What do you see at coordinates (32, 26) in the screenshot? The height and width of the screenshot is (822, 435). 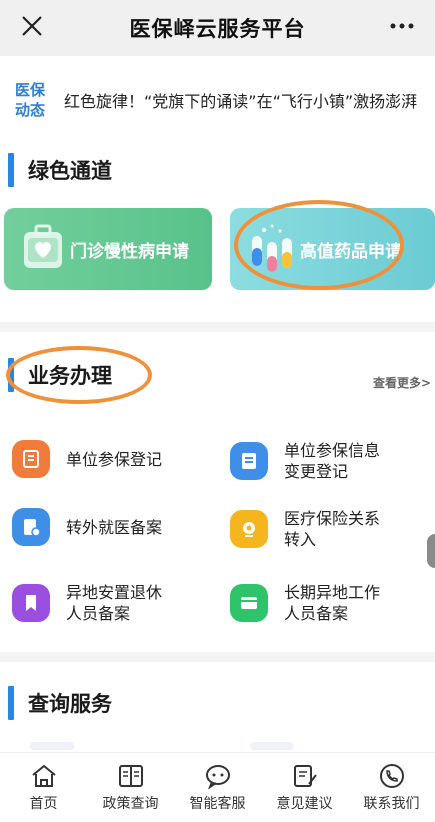 I see `close-icon` at bounding box center [32, 26].